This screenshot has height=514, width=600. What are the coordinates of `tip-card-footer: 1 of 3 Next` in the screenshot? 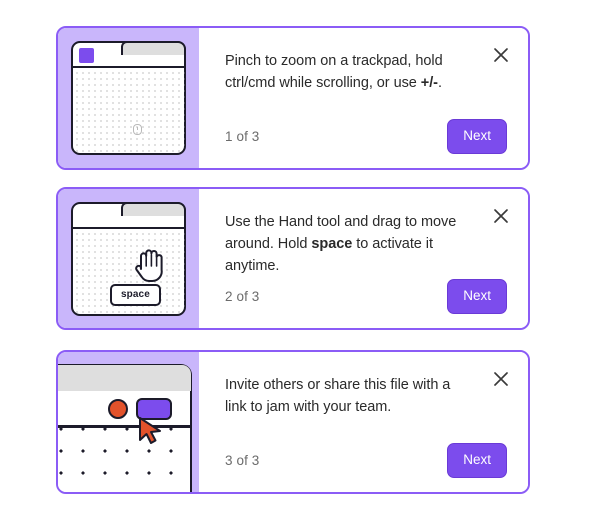 It's located at (366, 136).